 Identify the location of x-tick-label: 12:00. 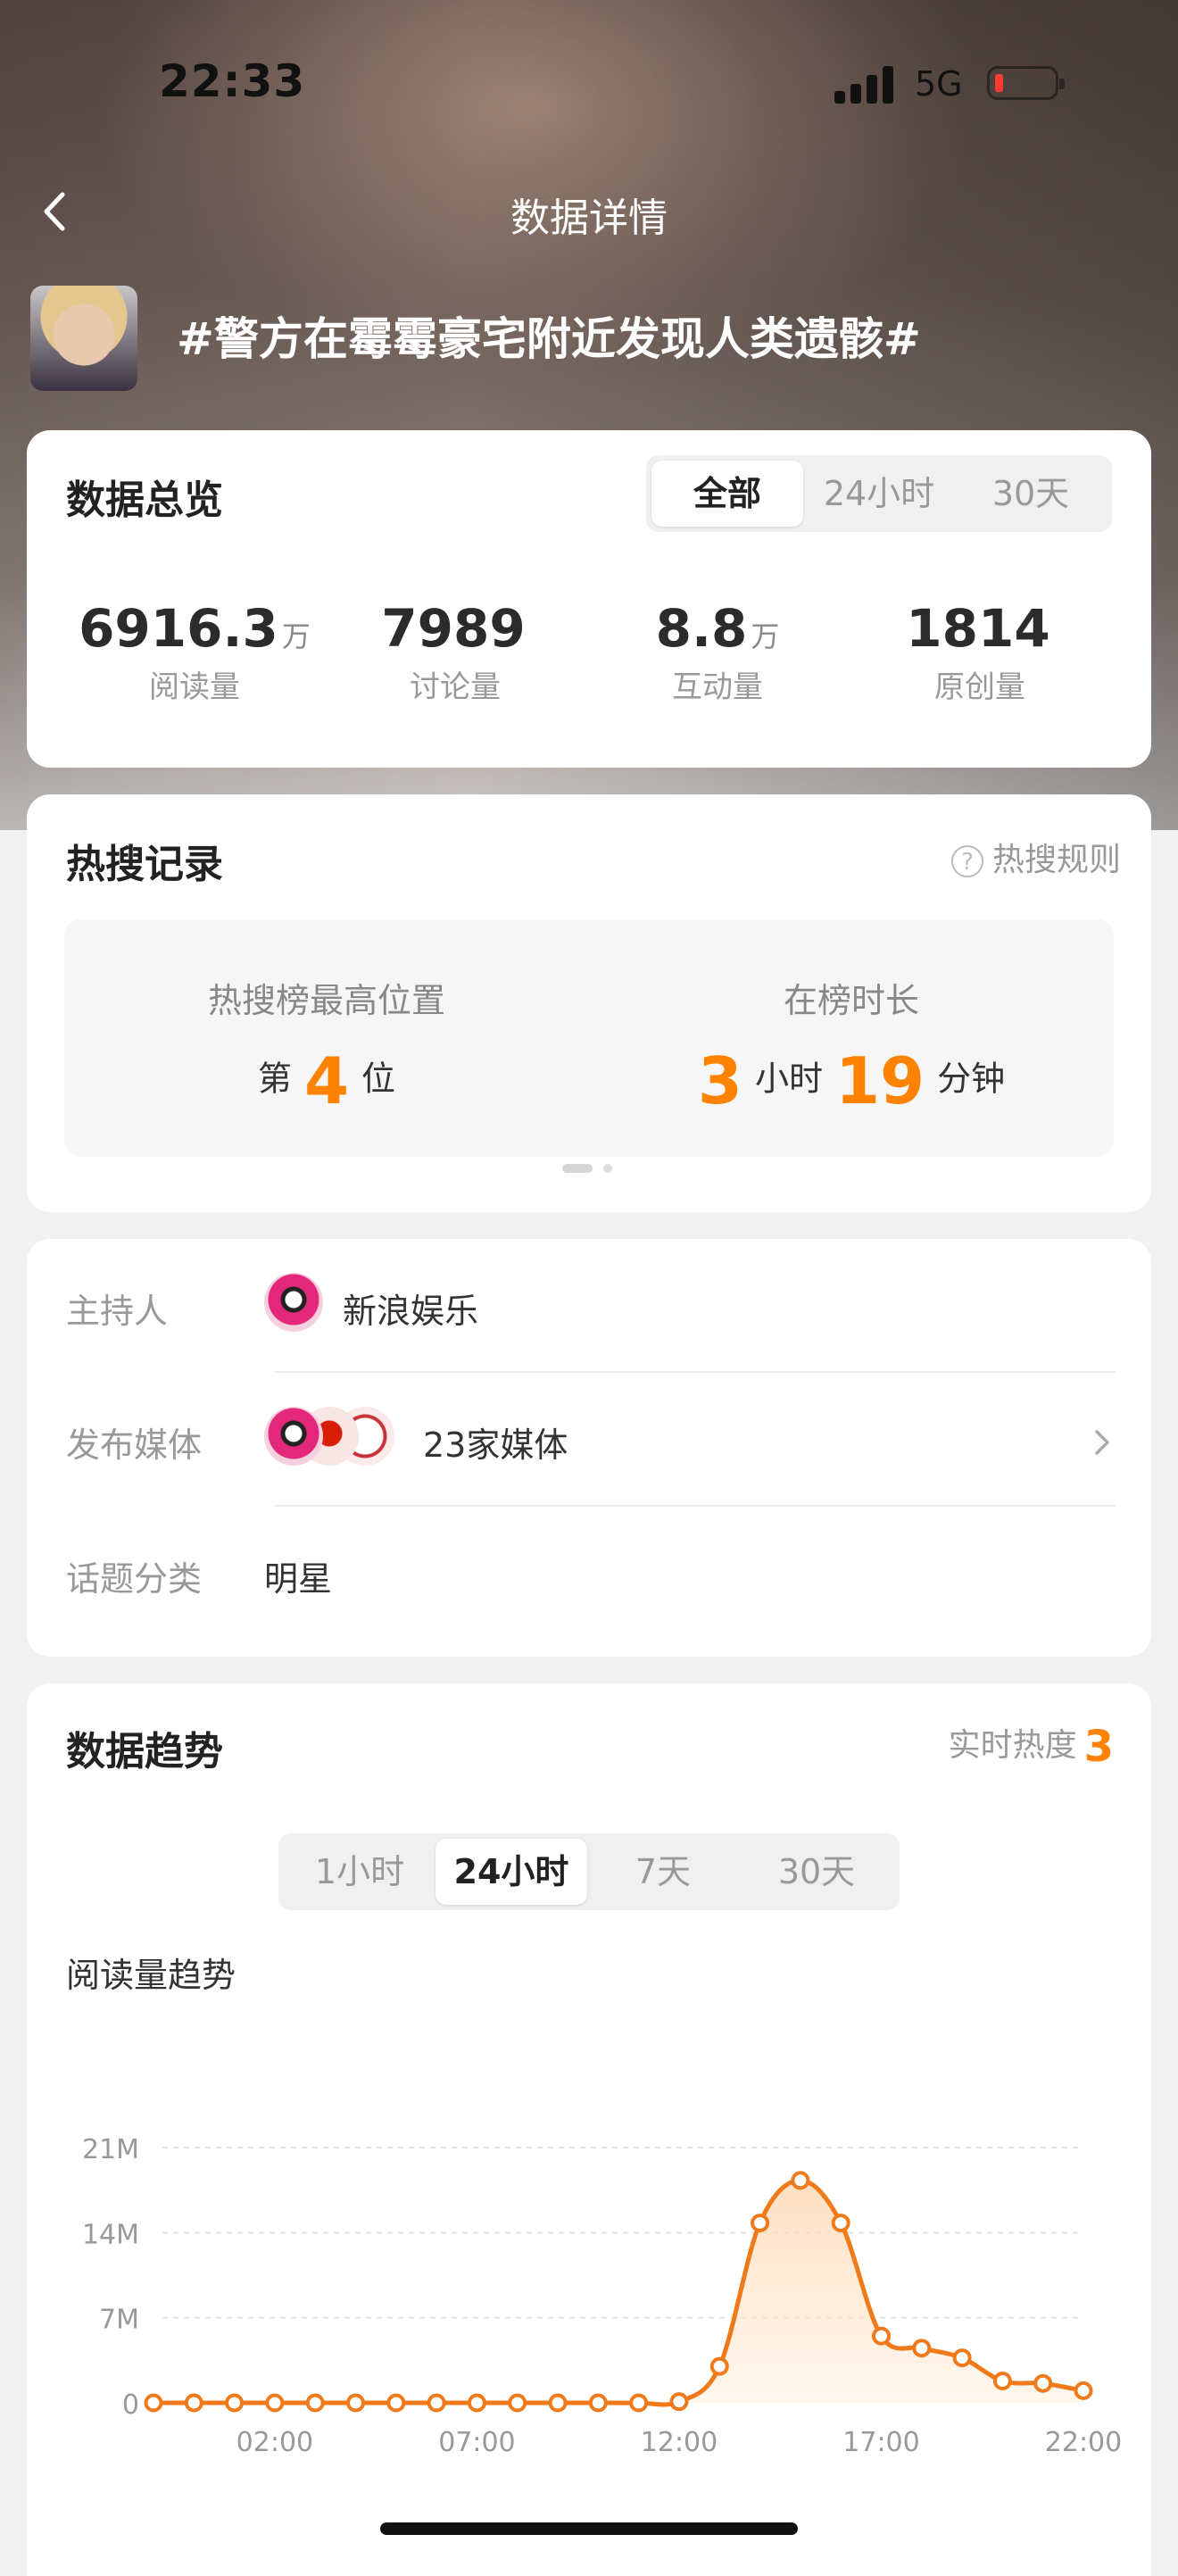
(679, 2443).